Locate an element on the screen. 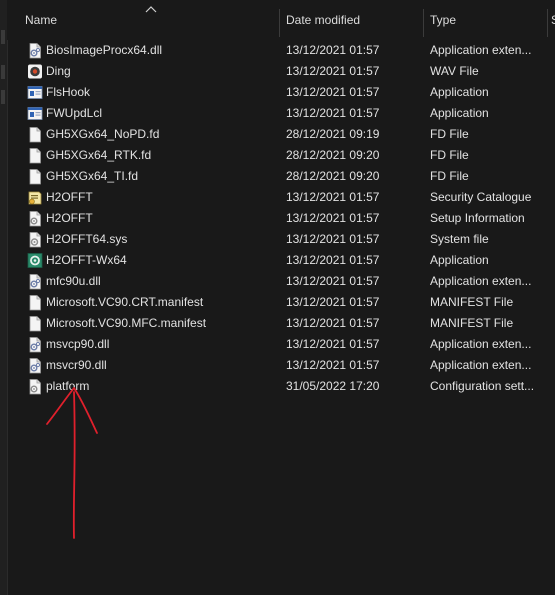 The height and width of the screenshot is (595, 555). file-name: H2OFFT64.sys is located at coordinates (161, 239).